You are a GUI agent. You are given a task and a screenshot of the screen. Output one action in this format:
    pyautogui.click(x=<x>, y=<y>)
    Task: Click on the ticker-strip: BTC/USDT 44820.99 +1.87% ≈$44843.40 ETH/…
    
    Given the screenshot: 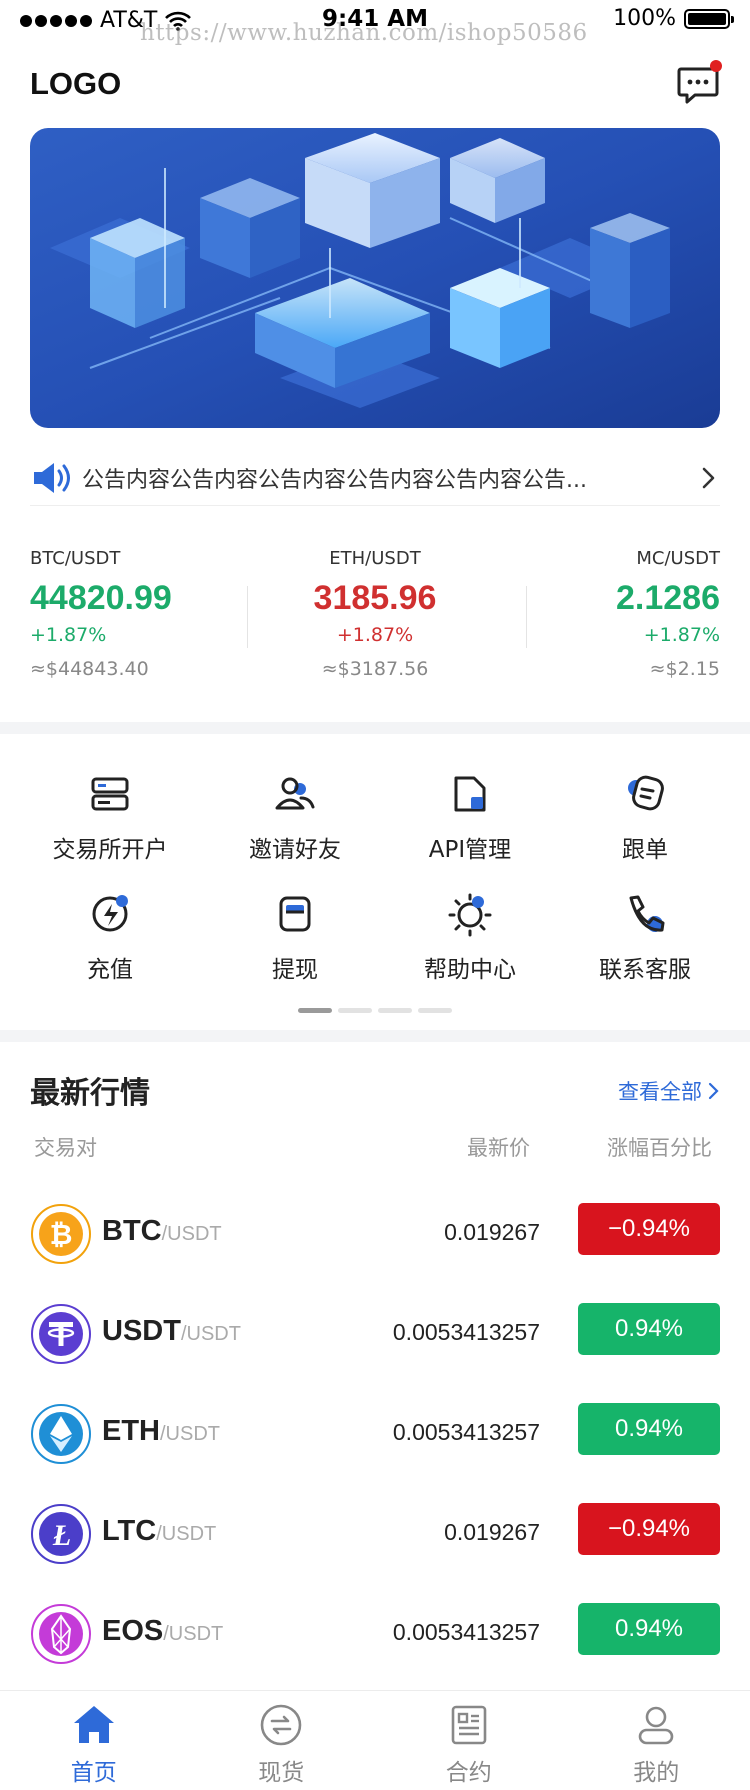 What is the action you would take?
    pyautogui.click(x=375, y=618)
    